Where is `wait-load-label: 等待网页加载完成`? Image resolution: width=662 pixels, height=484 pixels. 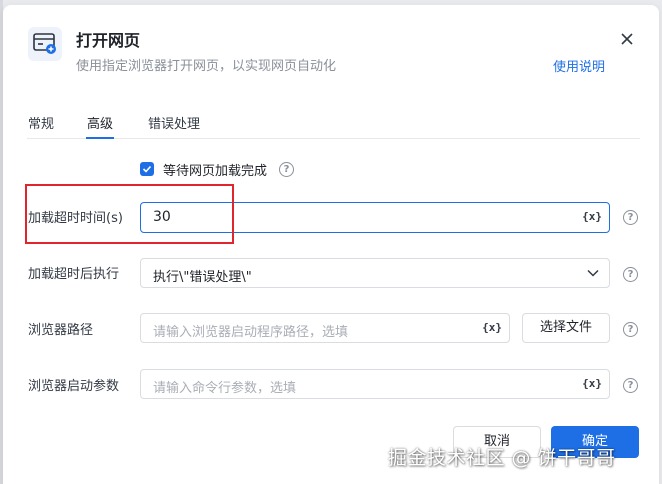 wait-load-label: 等待网页加载完成 is located at coordinates (215, 171).